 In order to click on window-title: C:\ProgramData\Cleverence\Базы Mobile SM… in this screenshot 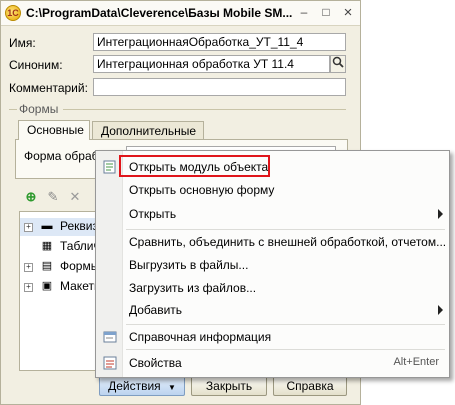, I will do `click(159, 13)`.